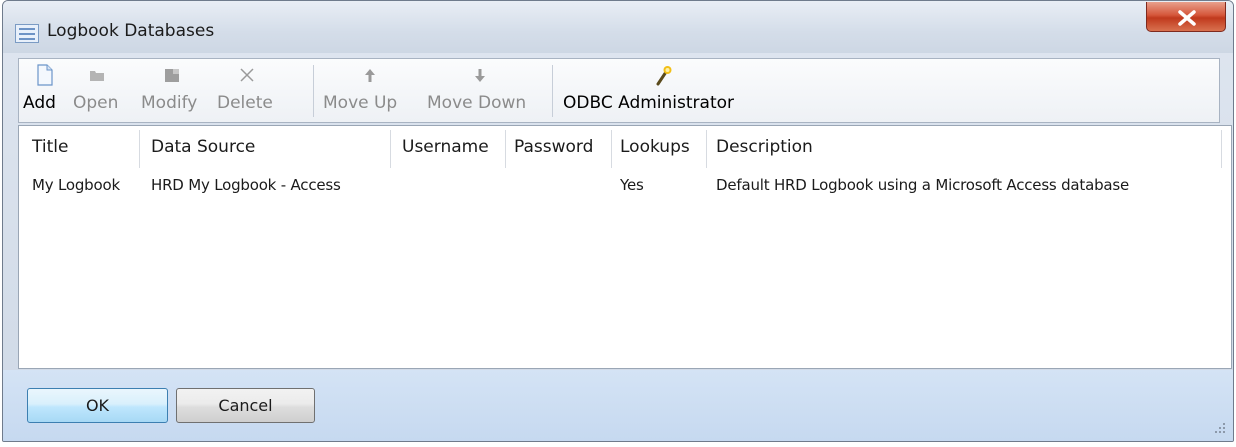 The width and height of the screenshot is (1236, 447). Describe the element at coordinates (97, 405) in the screenshot. I see `ok-button: OK` at that location.